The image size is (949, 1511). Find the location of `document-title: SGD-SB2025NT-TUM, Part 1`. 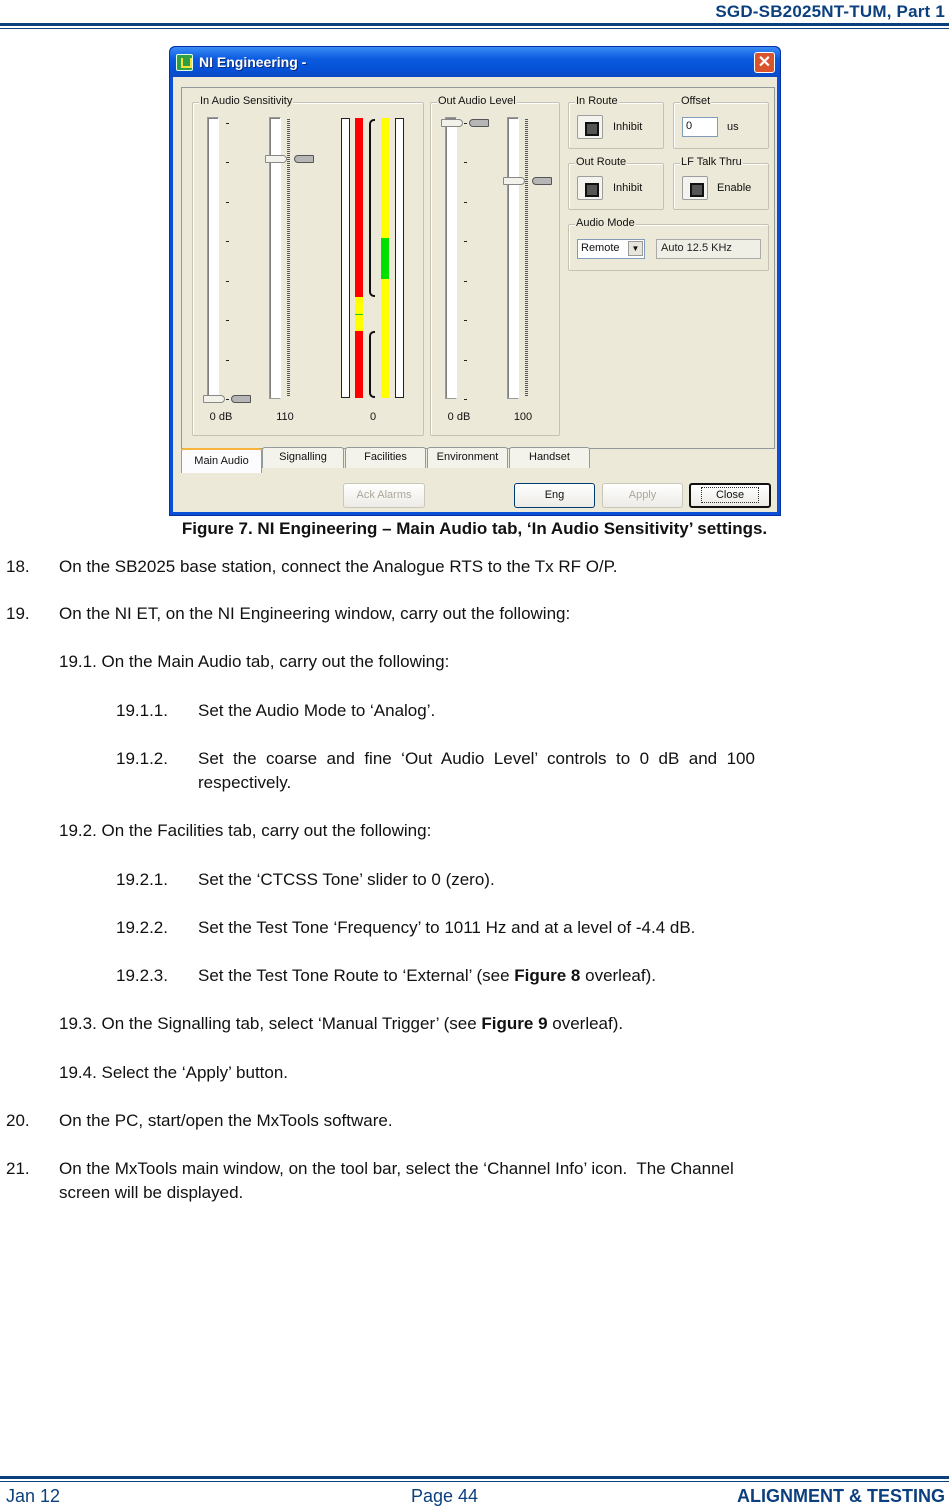

document-title: SGD-SB2025NT-TUM, Part 1 is located at coordinates (830, 11).